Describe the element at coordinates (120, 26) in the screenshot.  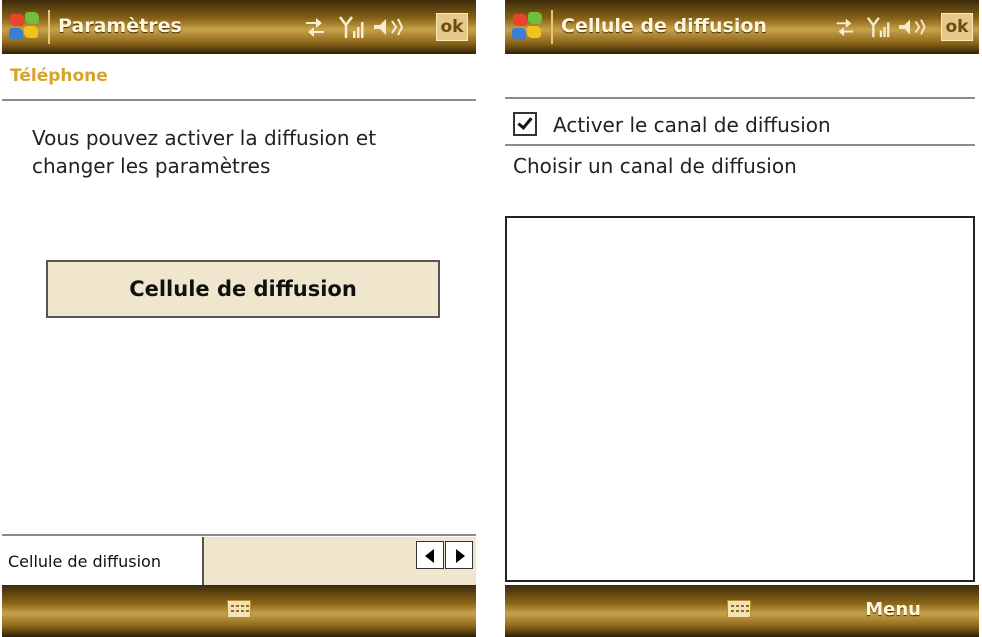
I see `page-title: Paramètres` at that location.